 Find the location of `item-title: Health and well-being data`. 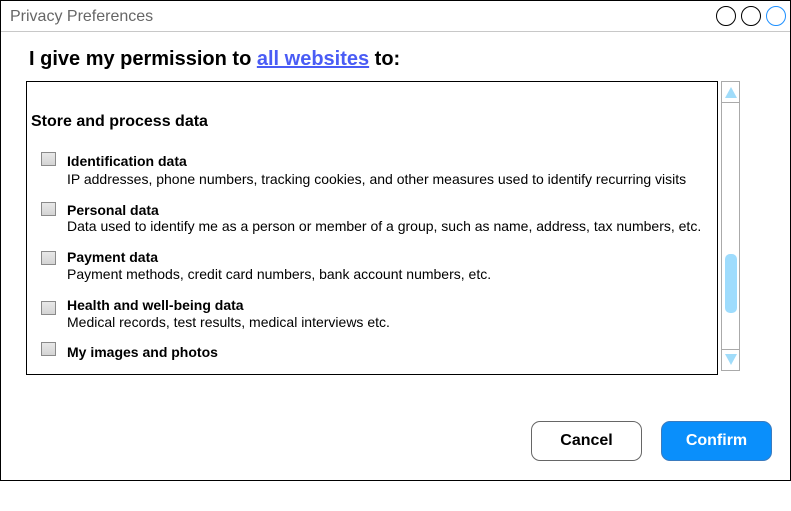

item-title: Health and well-being data is located at coordinates (155, 305).